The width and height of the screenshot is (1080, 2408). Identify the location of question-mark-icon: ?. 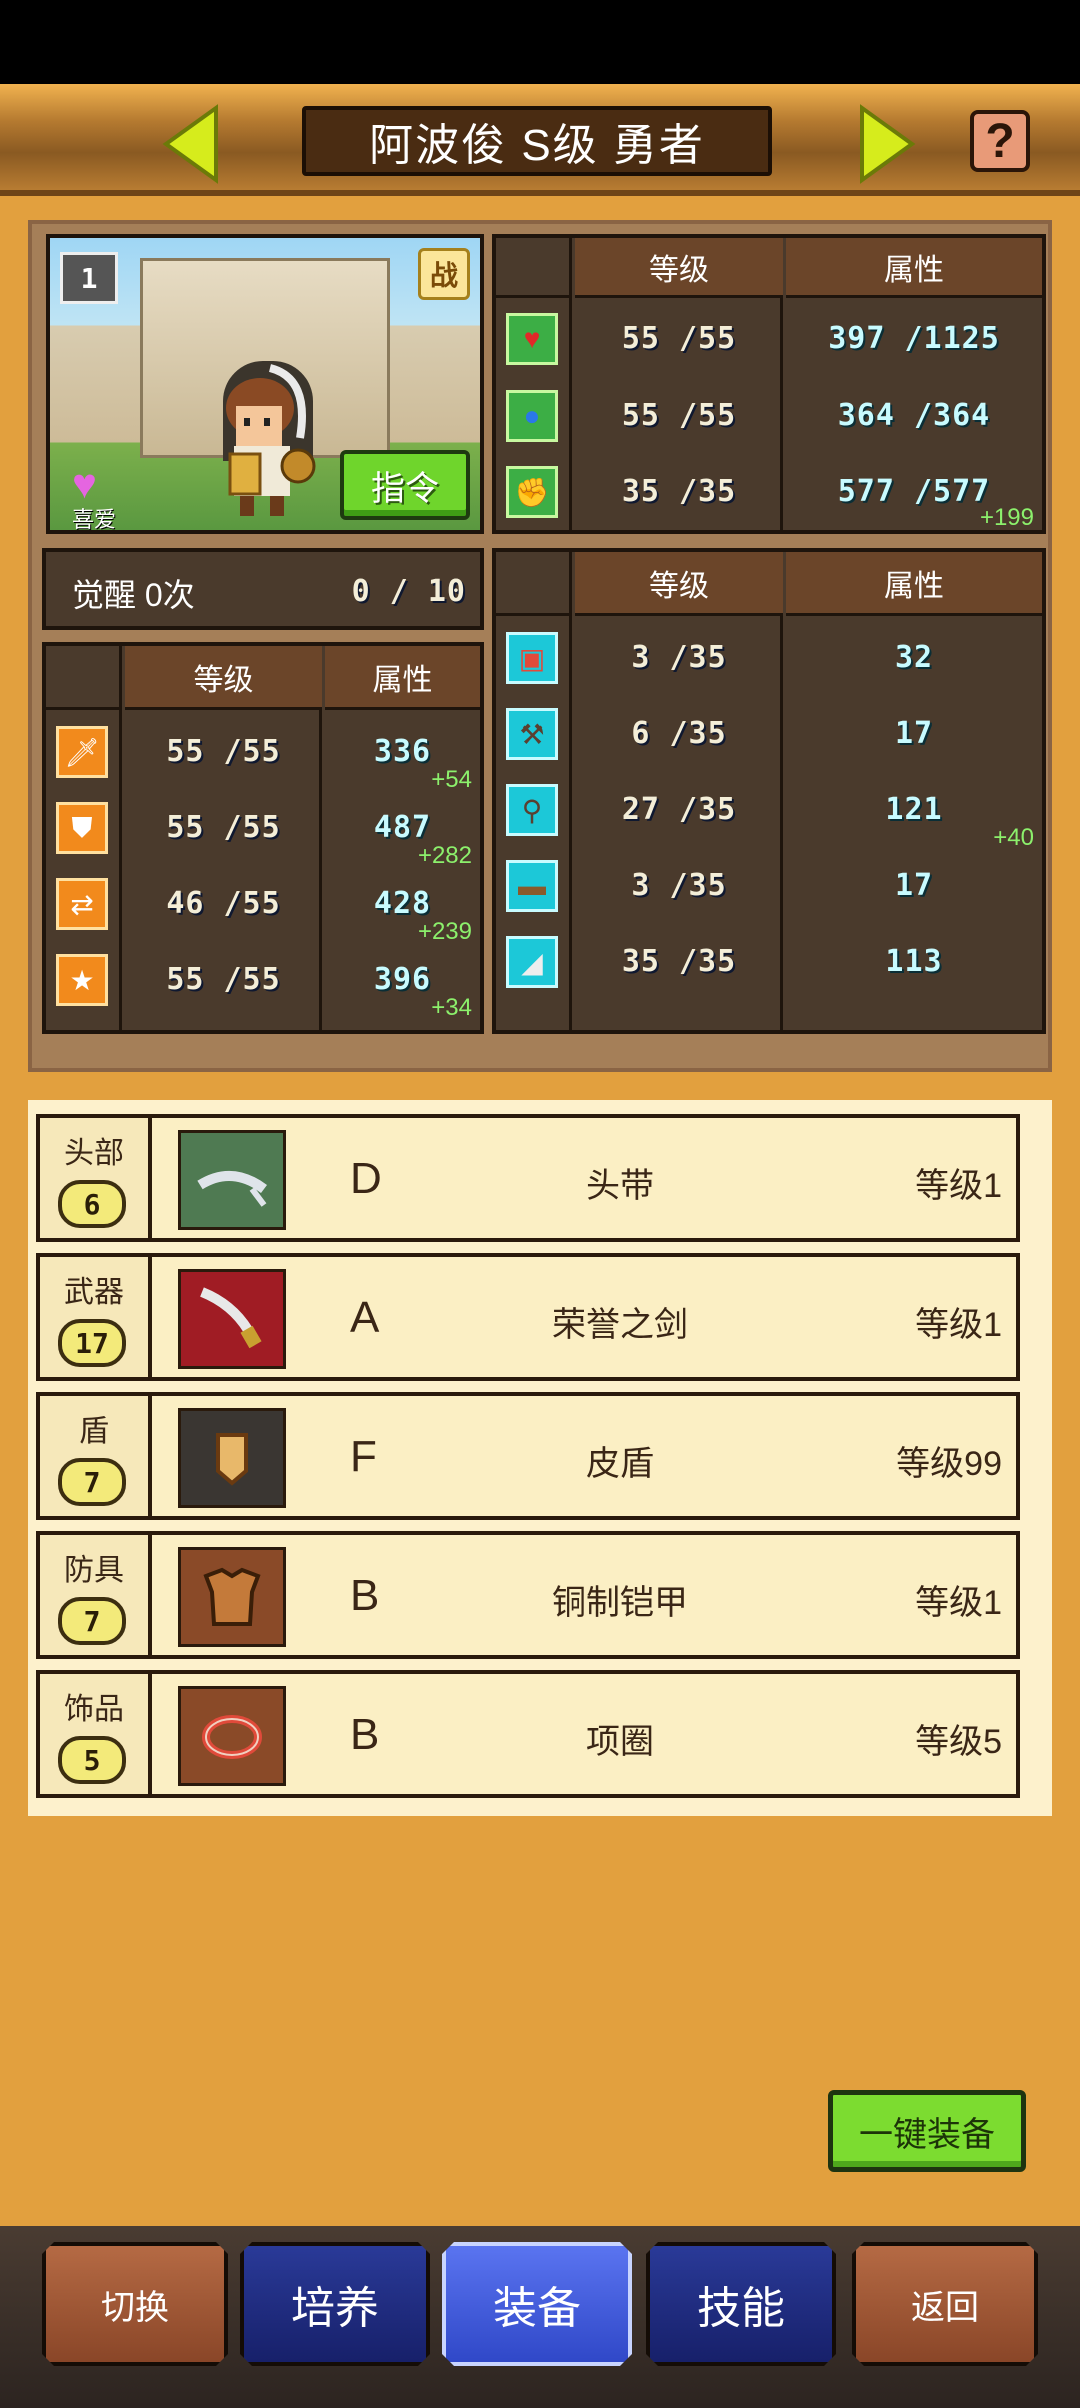
(1000, 141).